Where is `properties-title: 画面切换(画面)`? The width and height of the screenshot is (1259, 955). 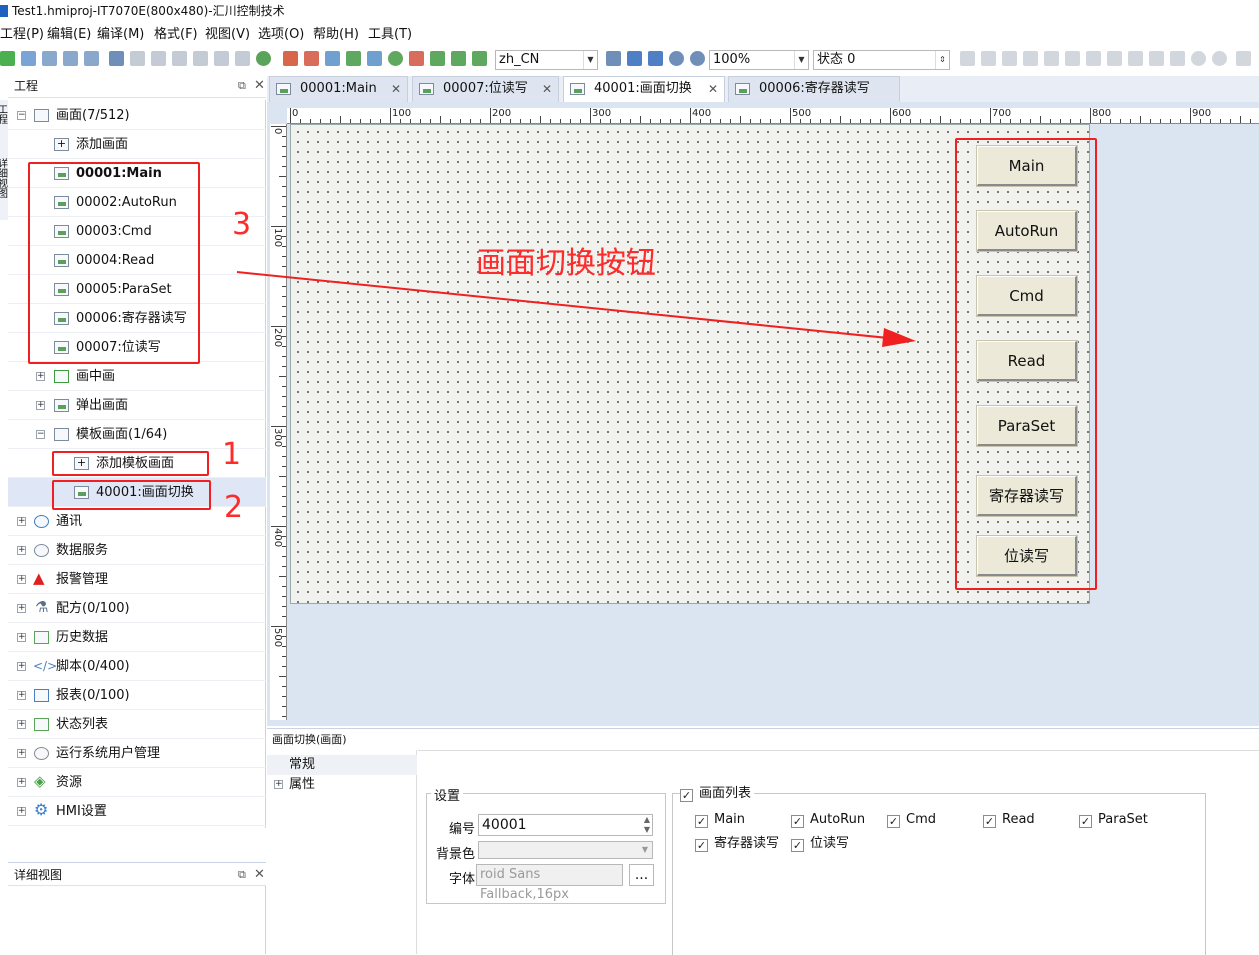
properties-title: 画面切换(画面) is located at coordinates (309, 739).